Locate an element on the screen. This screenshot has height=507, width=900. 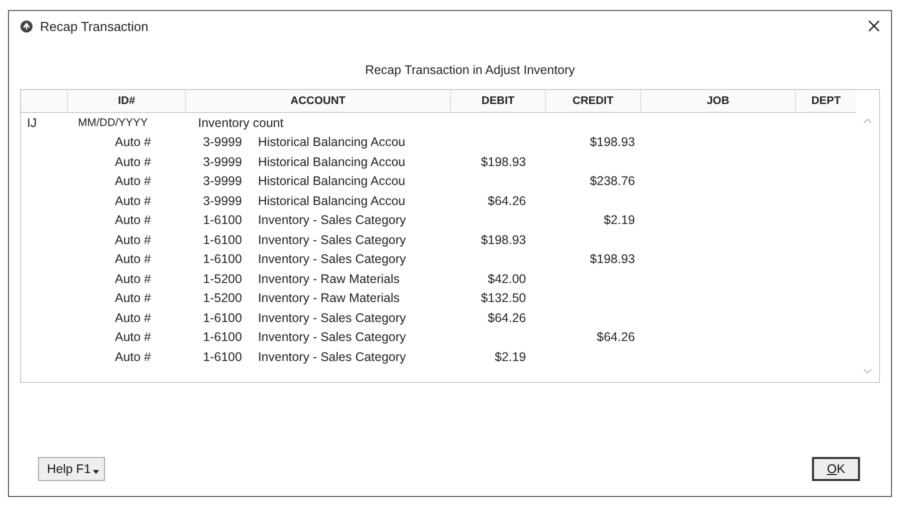
table-cell-text: MM/DD/YYYY is located at coordinates (112, 122).